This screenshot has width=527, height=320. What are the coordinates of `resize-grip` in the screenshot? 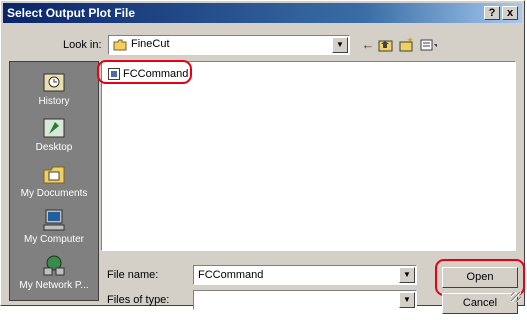 It's located at (516, 297).